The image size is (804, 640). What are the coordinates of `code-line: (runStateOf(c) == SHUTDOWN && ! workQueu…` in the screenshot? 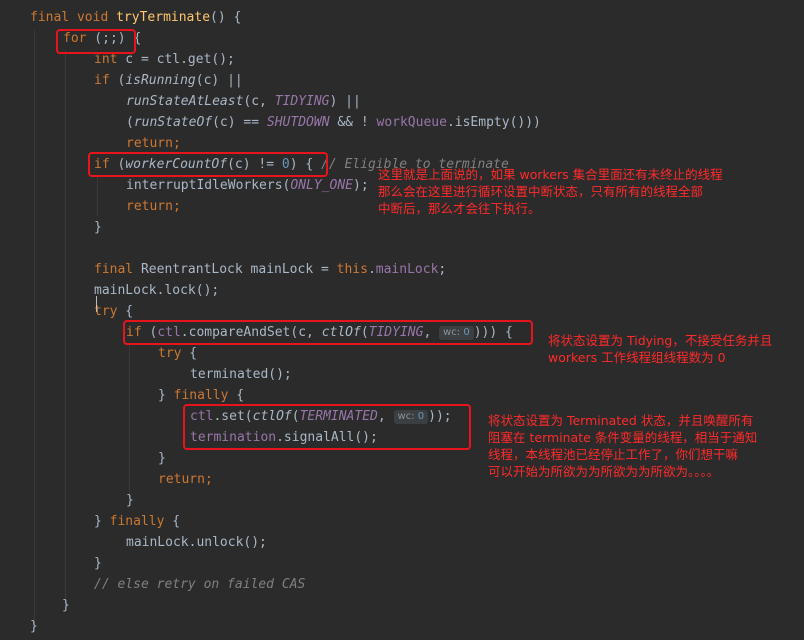 It's located at (333, 122).